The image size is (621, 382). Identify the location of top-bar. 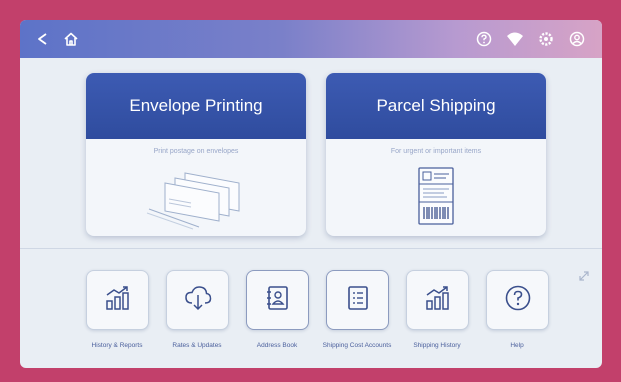
(311, 39).